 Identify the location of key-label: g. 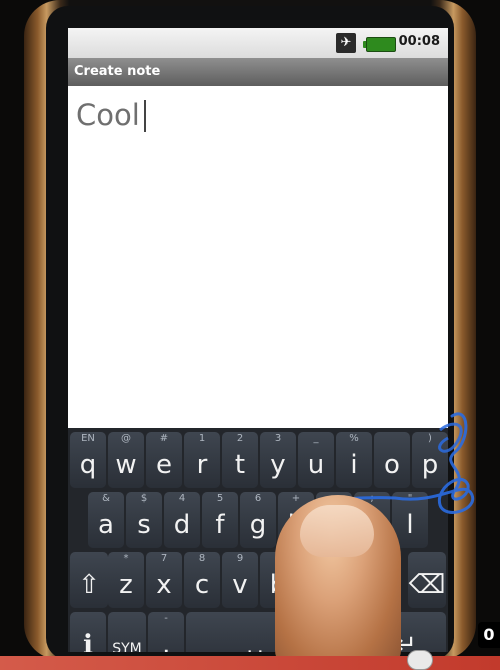
(258, 525).